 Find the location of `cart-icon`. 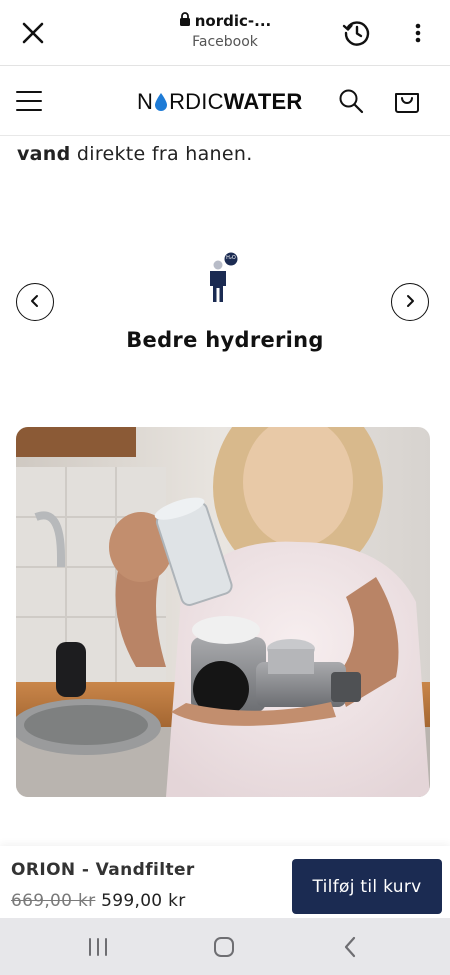

cart-icon is located at coordinates (407, 101).